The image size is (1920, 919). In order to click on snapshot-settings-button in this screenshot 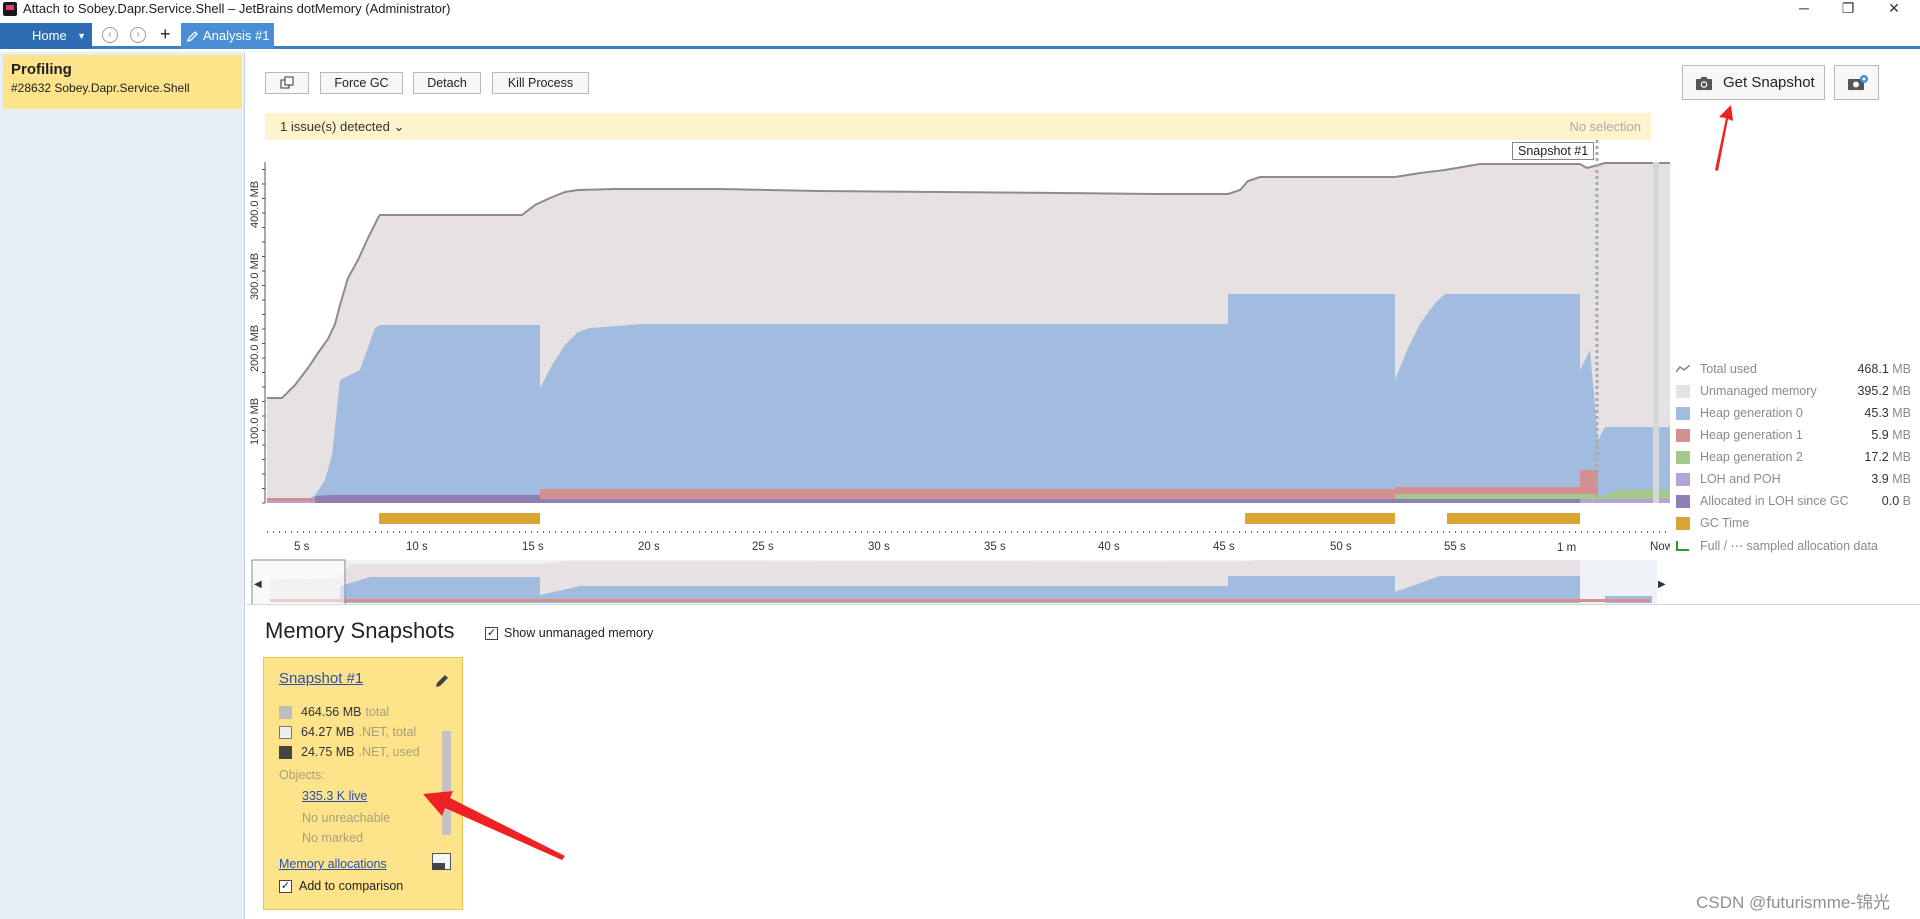, I will do `click(1856, 82)`.